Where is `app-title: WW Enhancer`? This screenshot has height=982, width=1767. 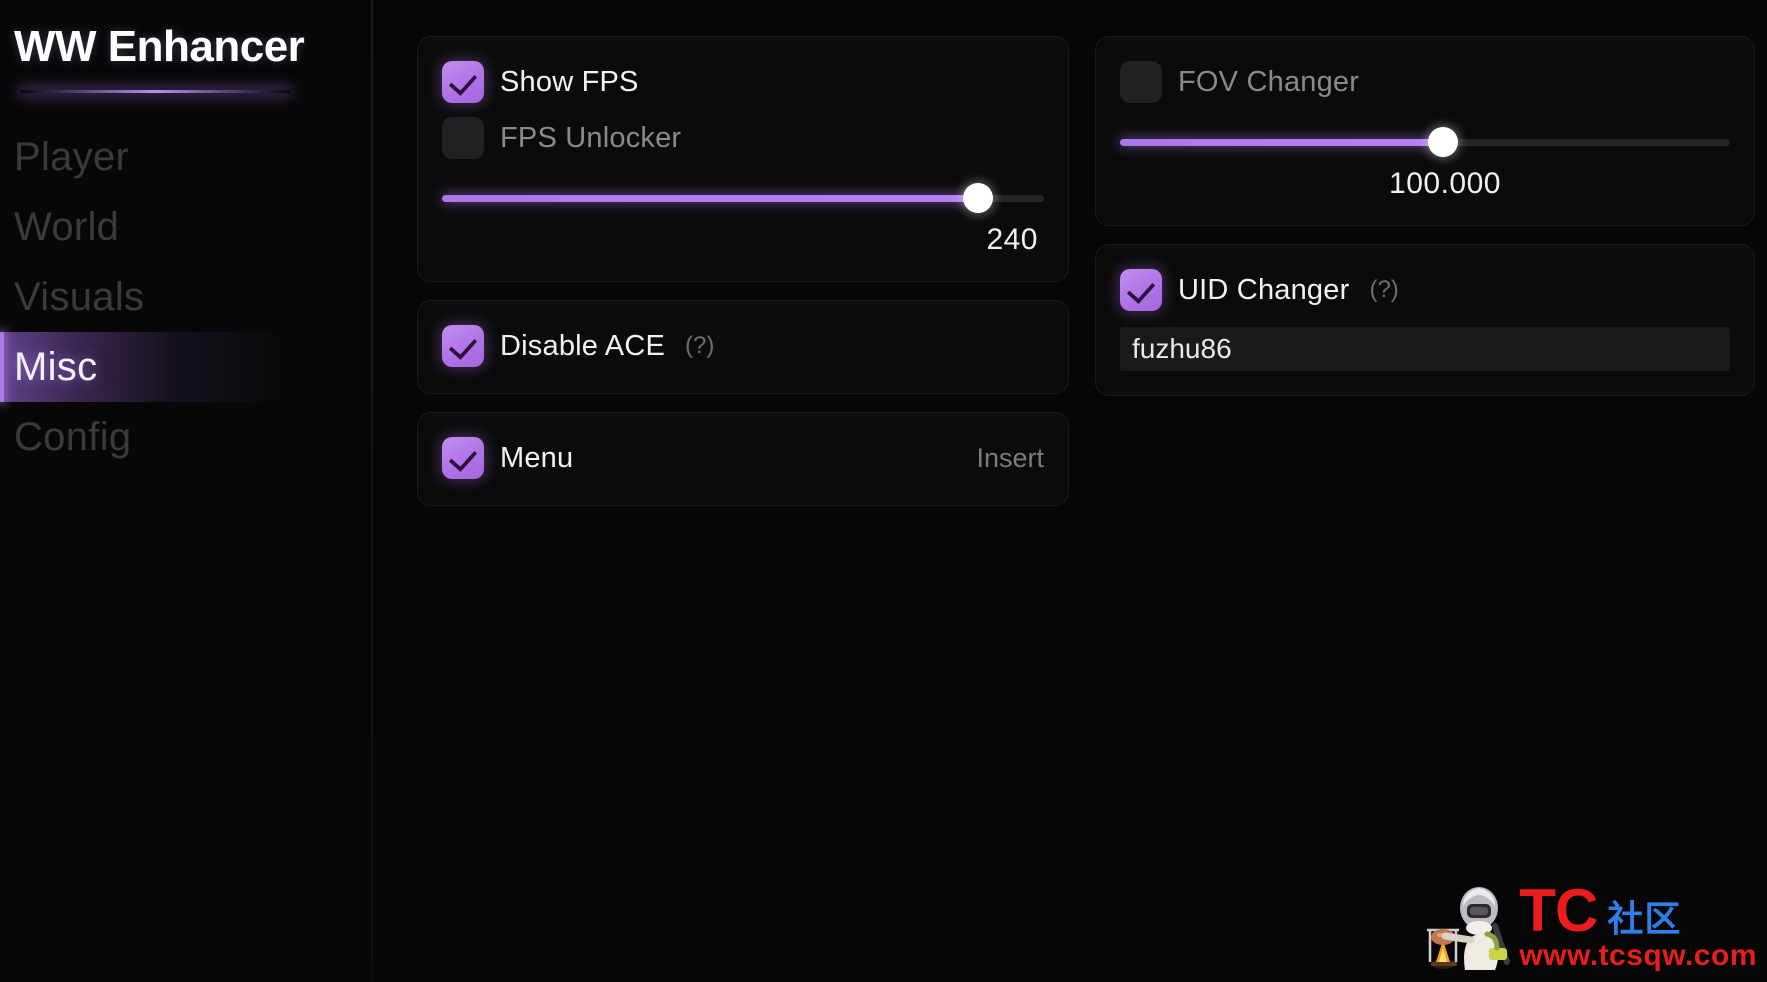
app-title: WW Enhancer is located at coordinates (159, 46).